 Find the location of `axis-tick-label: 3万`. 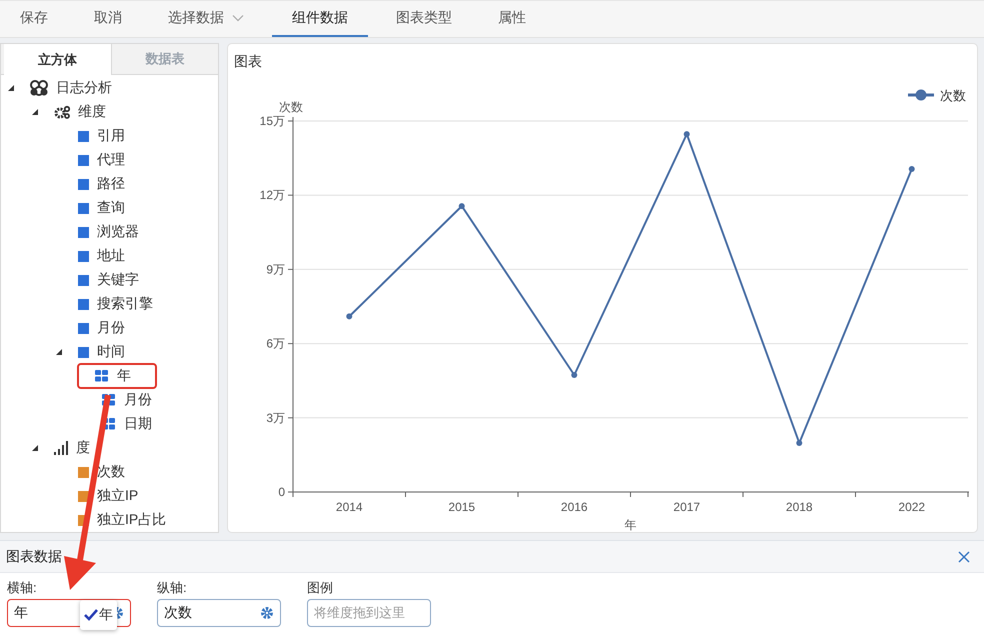

axis-tick-label: 3万 is located at coordinates (275, 417).